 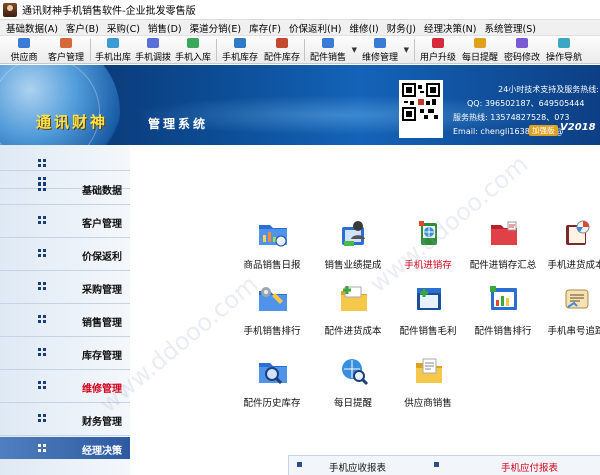 I want to click on phone-in-icon, so click(x=193, y=43).